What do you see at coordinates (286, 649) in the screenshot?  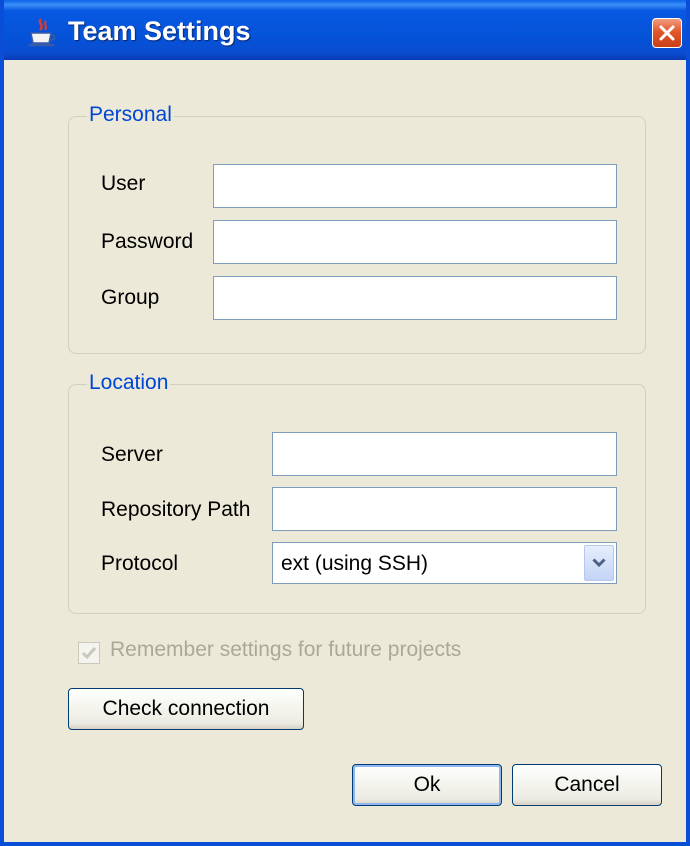 I see `remember-settings-label: Remember settings for future projects` at bounding box center [286, 649].